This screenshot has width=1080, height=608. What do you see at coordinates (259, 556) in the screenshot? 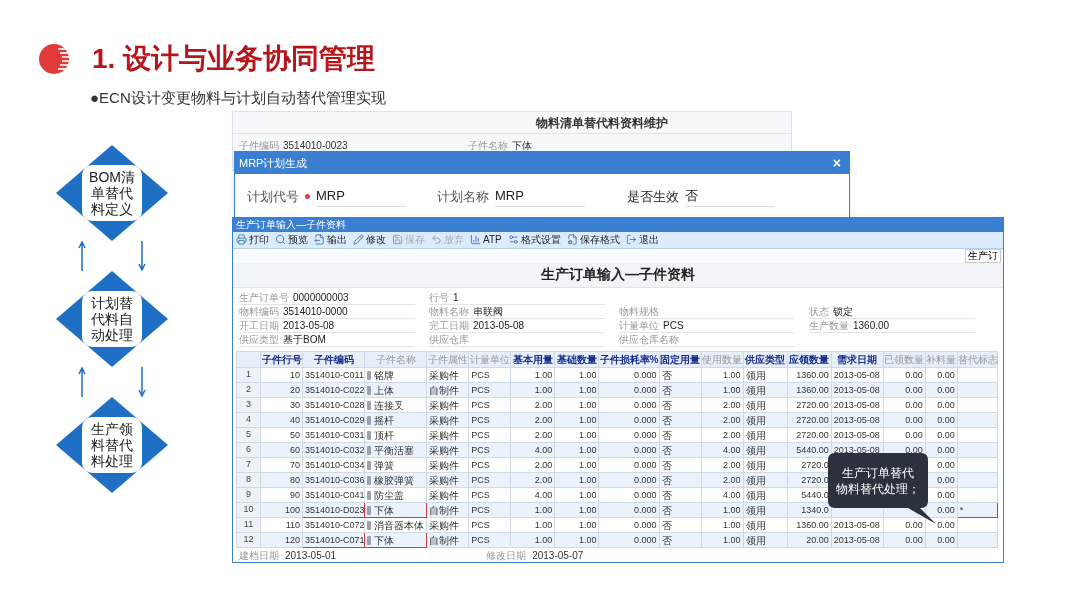
I see `field-label: 建档日期` at bounding box center [259, 556].